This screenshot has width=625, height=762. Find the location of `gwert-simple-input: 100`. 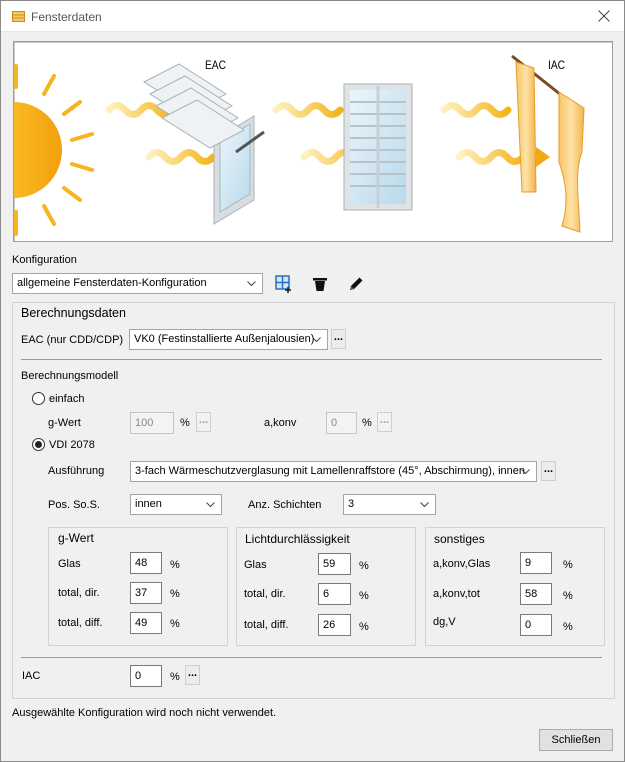

gwert-simple-input: 100 is located at coordinates (152, 423).